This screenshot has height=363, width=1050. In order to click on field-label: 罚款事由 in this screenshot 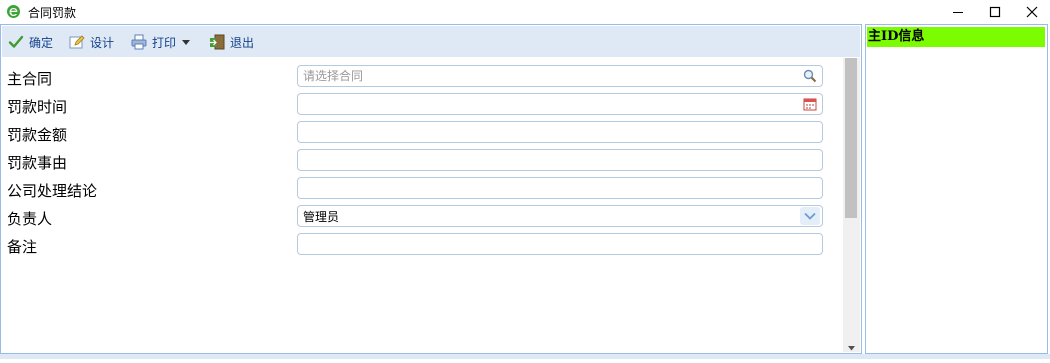, I will do `click(37, 163)`.